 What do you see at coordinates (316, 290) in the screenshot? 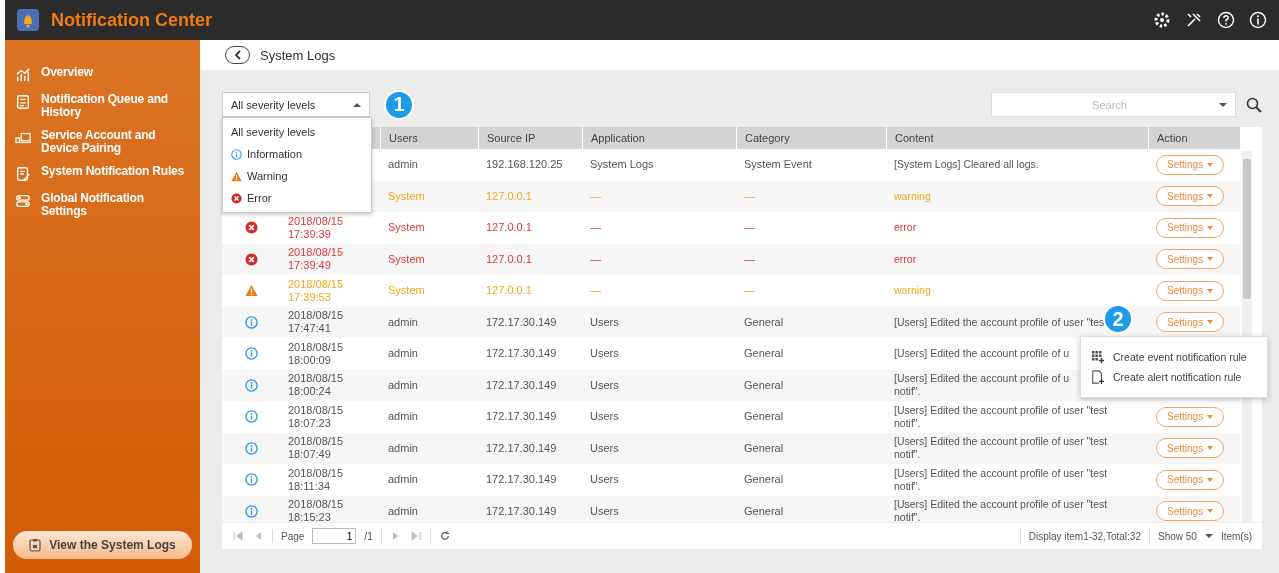
I see `date-cell: 2018/08/15 17:39:53` at bounding box center [316, 290].